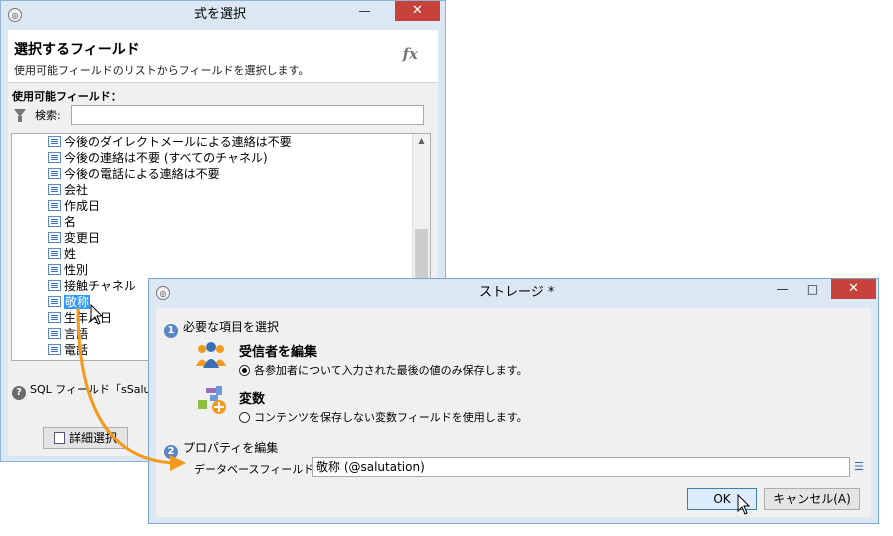 This screenshot has height=536, width=893. Describe the element at coordinates (256, 469) in the screenshot. I see `database-field-label: データベースフィールド:` at that location.